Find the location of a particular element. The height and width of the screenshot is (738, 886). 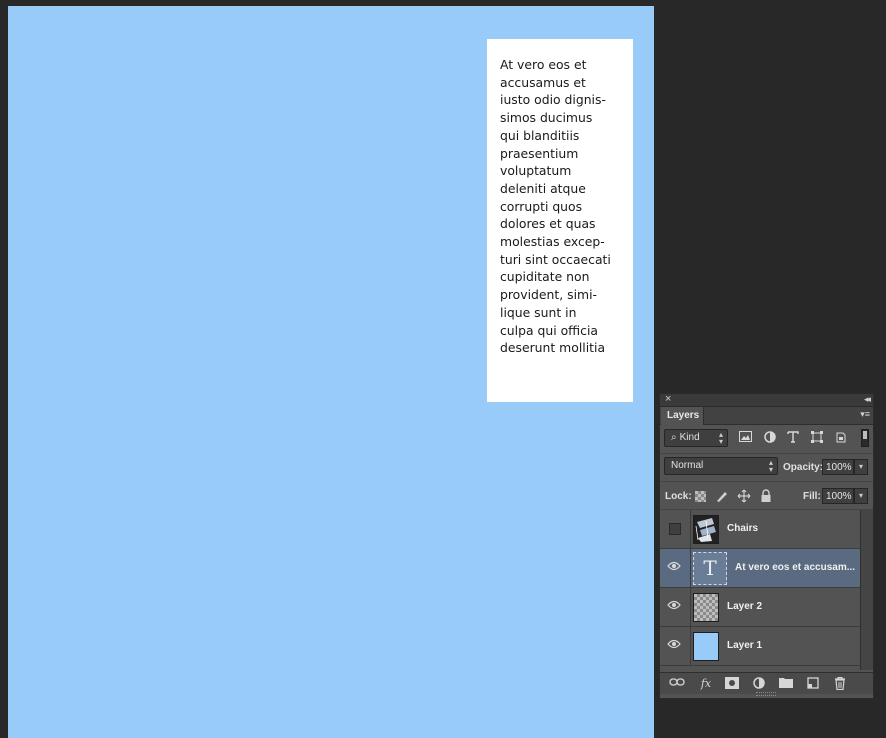

link-layers-icon is located at coordinates (677, 684).